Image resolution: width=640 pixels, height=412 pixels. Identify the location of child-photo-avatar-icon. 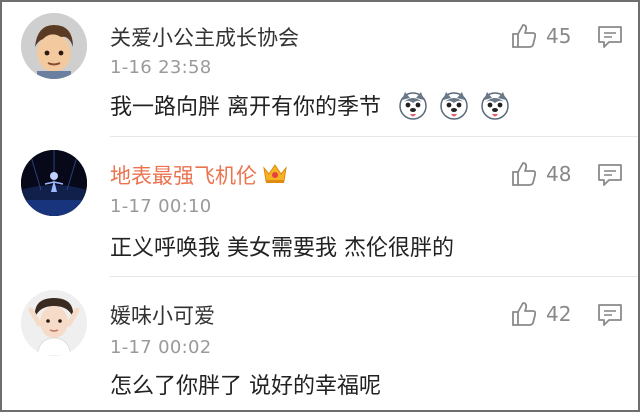
(54, 323).